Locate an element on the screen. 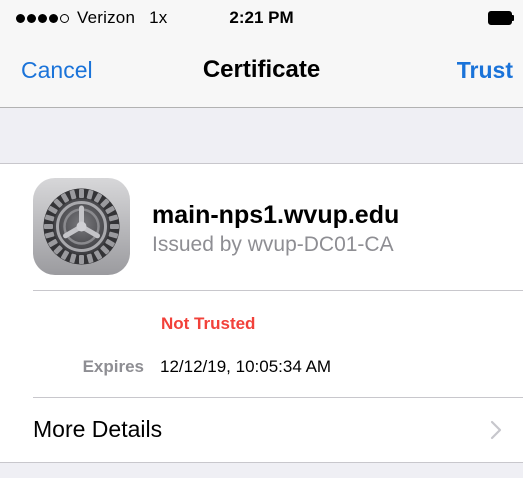 The height and width of the screenshot is (478, 523). expires-value: 12/12/19, 10:05:34 AM is located at coordinates (246, 366).